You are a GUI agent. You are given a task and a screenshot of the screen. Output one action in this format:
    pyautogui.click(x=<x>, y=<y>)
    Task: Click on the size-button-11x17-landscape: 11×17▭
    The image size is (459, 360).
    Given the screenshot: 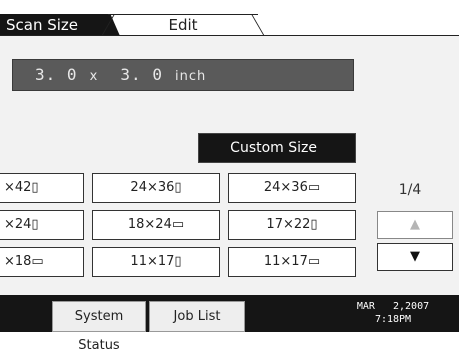 What is the action you would take?
    pyautogui.click(x=292, y=262)
    